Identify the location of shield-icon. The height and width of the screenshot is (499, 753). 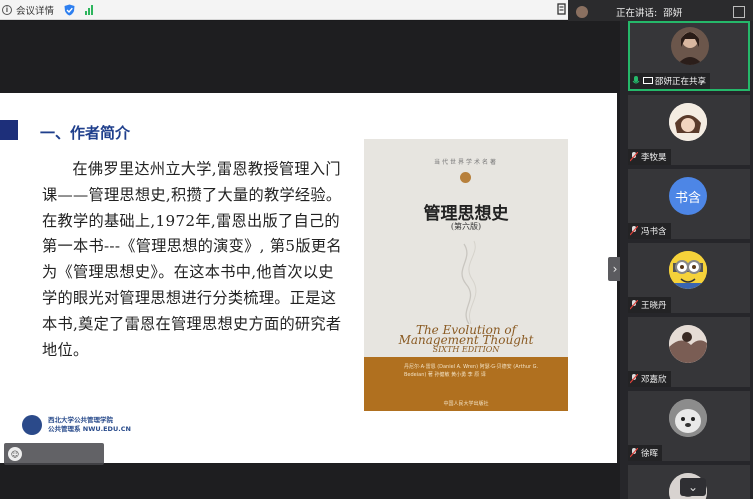
(69, 10).